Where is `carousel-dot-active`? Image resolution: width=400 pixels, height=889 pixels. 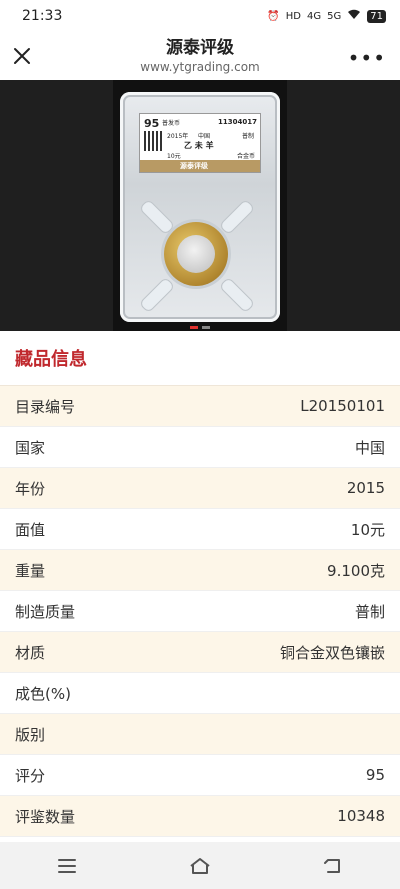
carousel-dot-active is located at coordinates (194, 327).